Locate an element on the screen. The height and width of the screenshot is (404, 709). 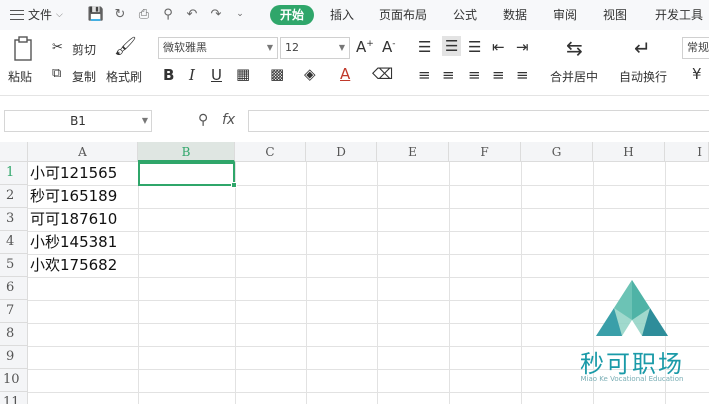
cell-a3: 可可187610 is located at coordinates (73, 219).